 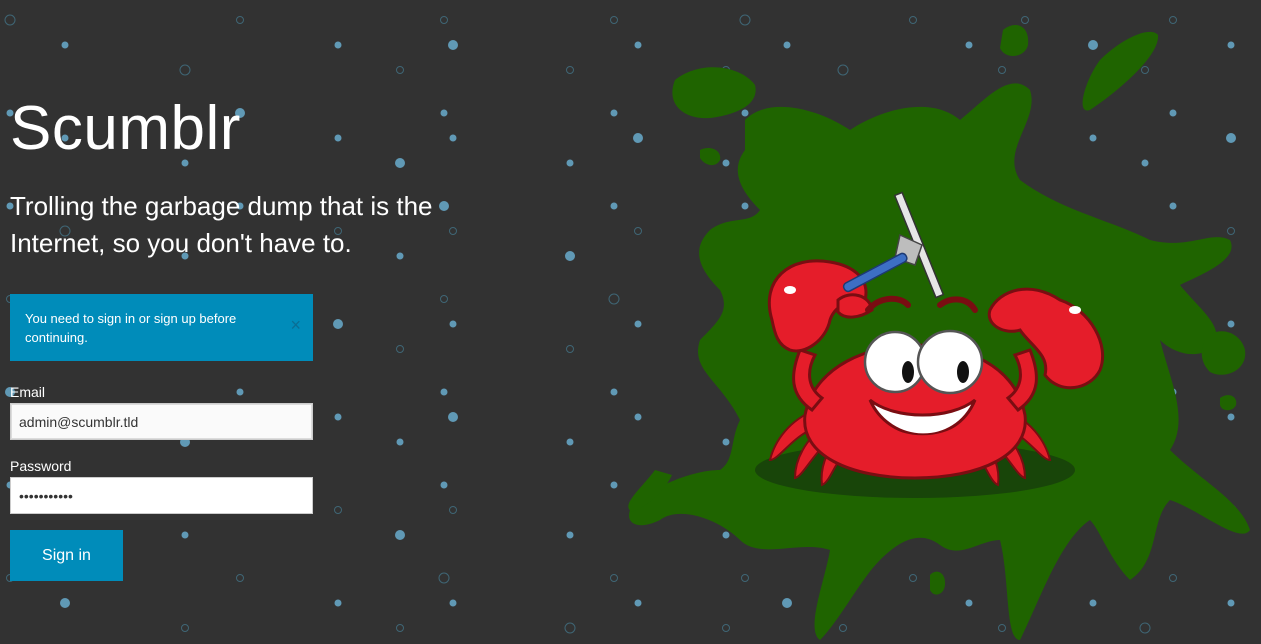 What do you see at coordinates (41, 466) in the screenshot?
I see `password-label: Password` at bounding box center [41, 466].